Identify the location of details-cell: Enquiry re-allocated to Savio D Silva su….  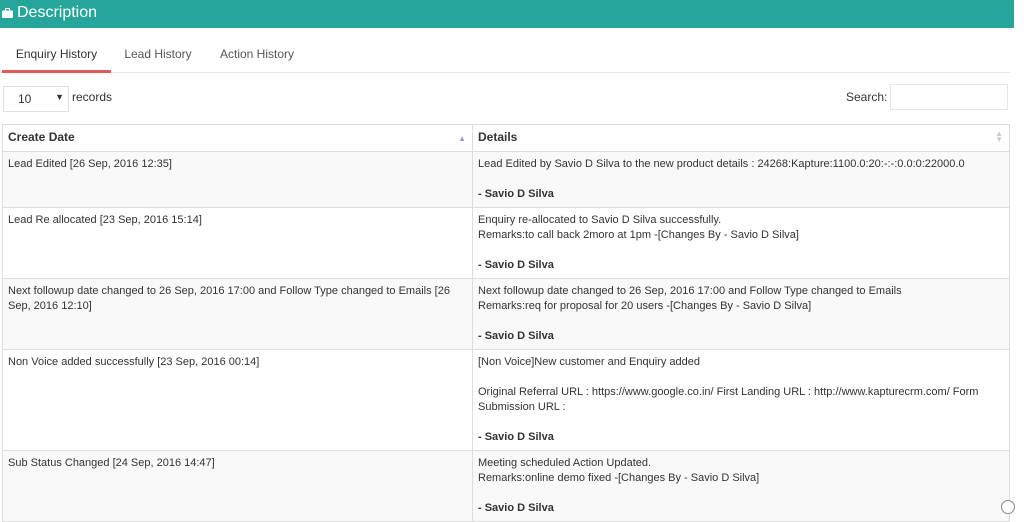
(741, 243).